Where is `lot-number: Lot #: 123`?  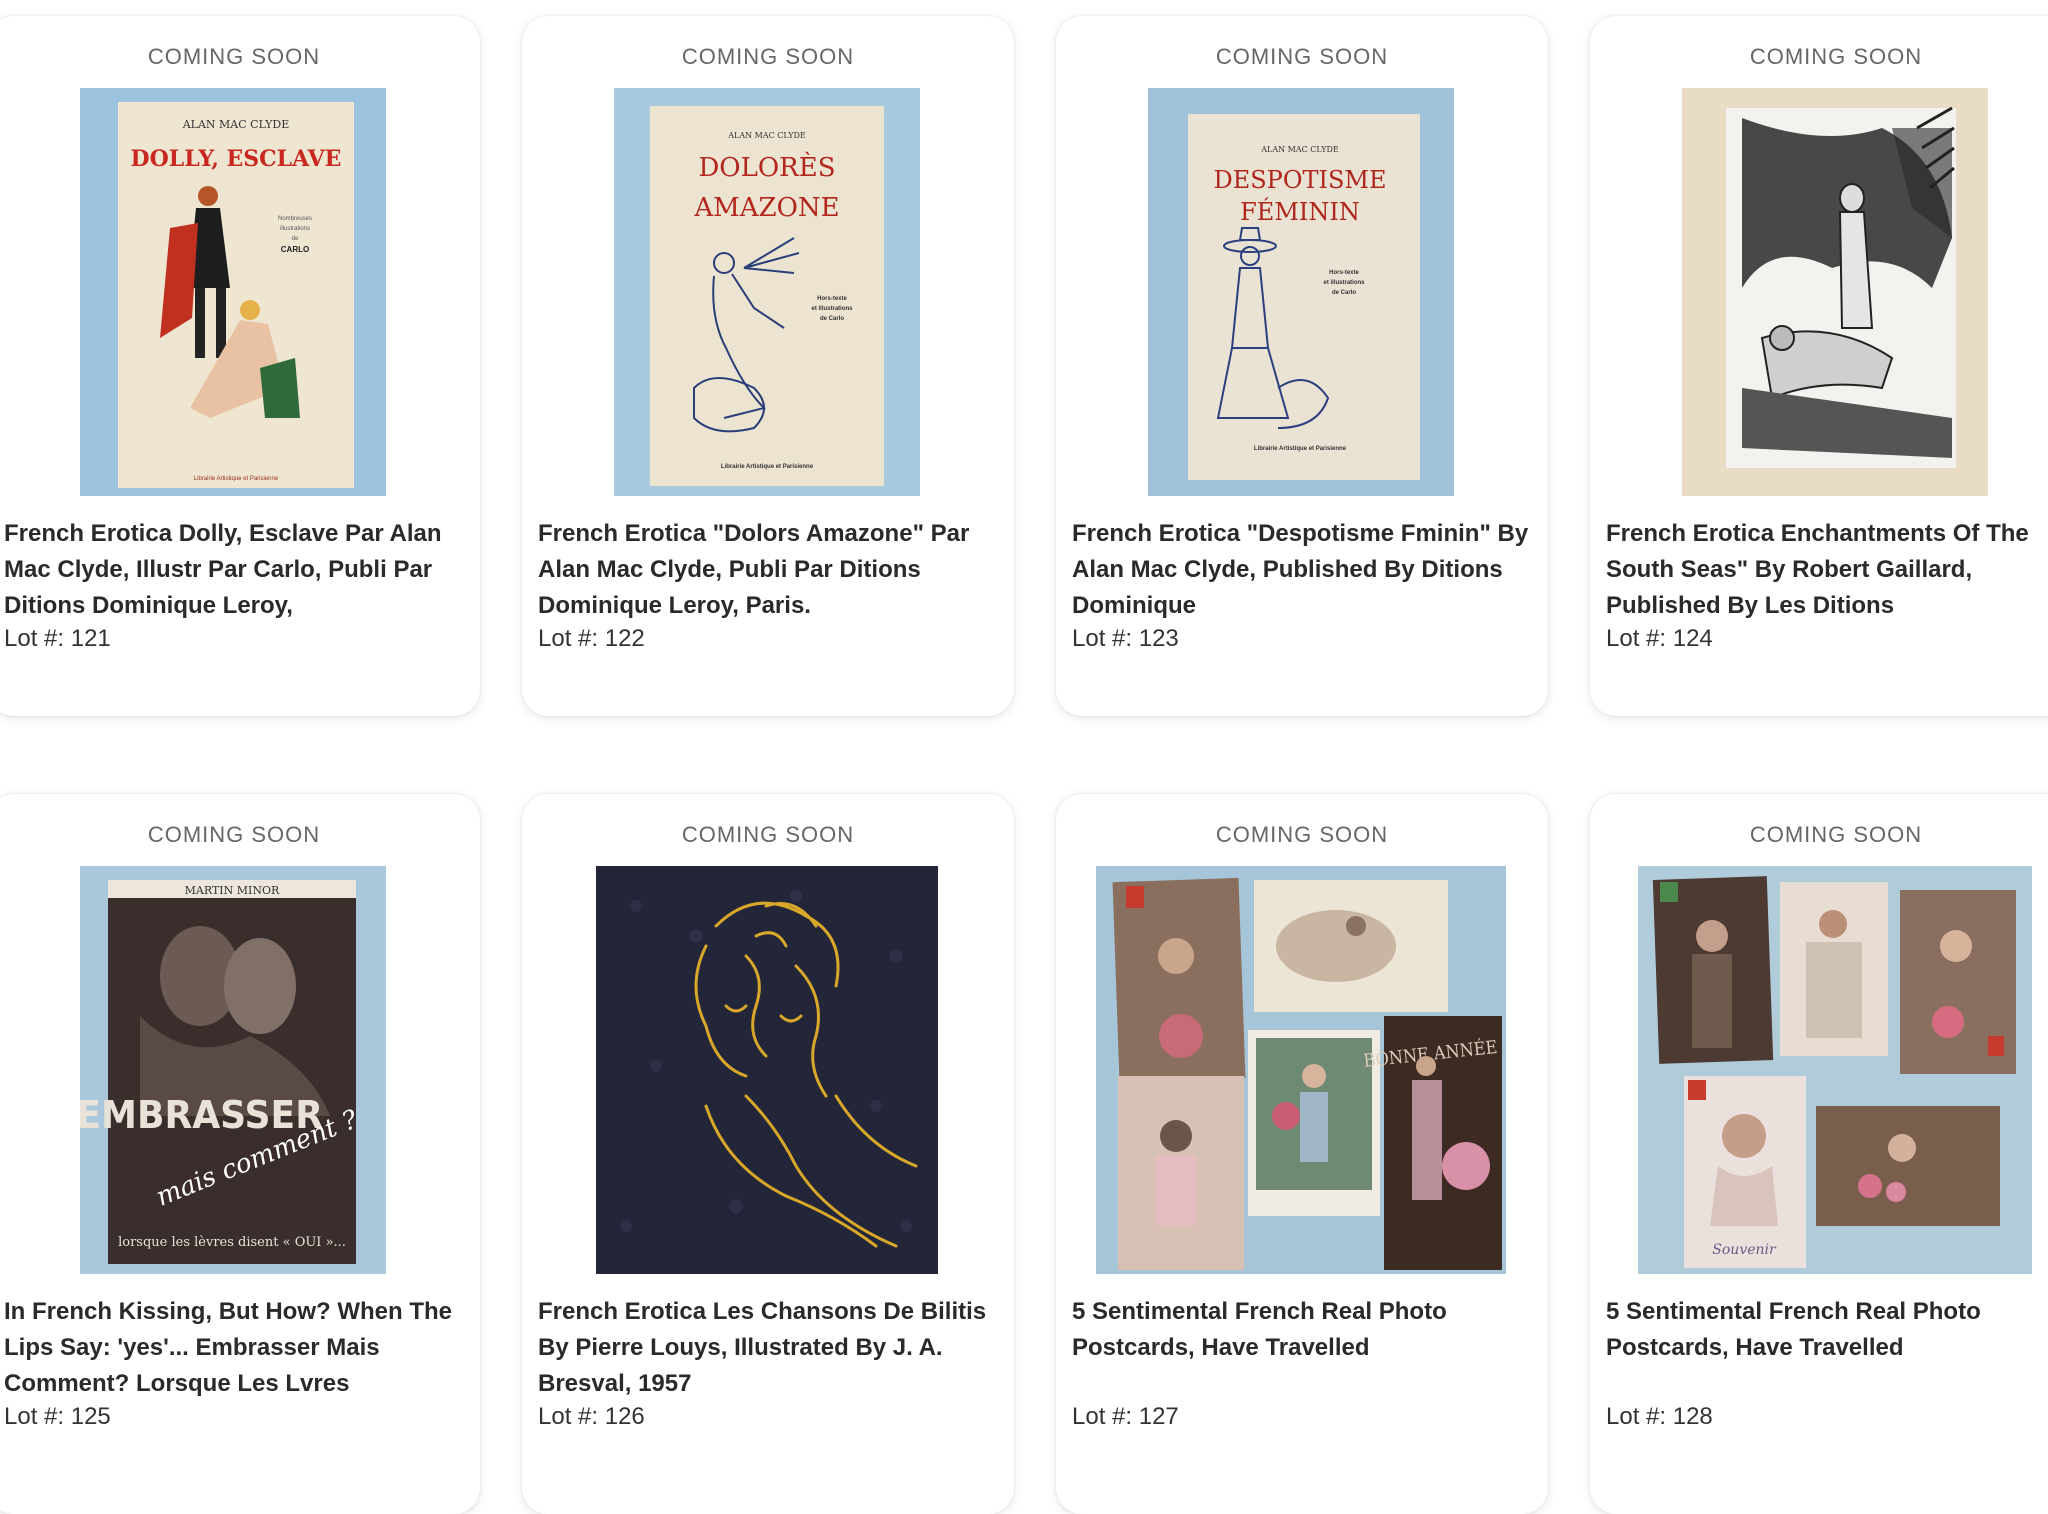 lot-number: Lot #: 123 is located at coordinates (1125, 638).